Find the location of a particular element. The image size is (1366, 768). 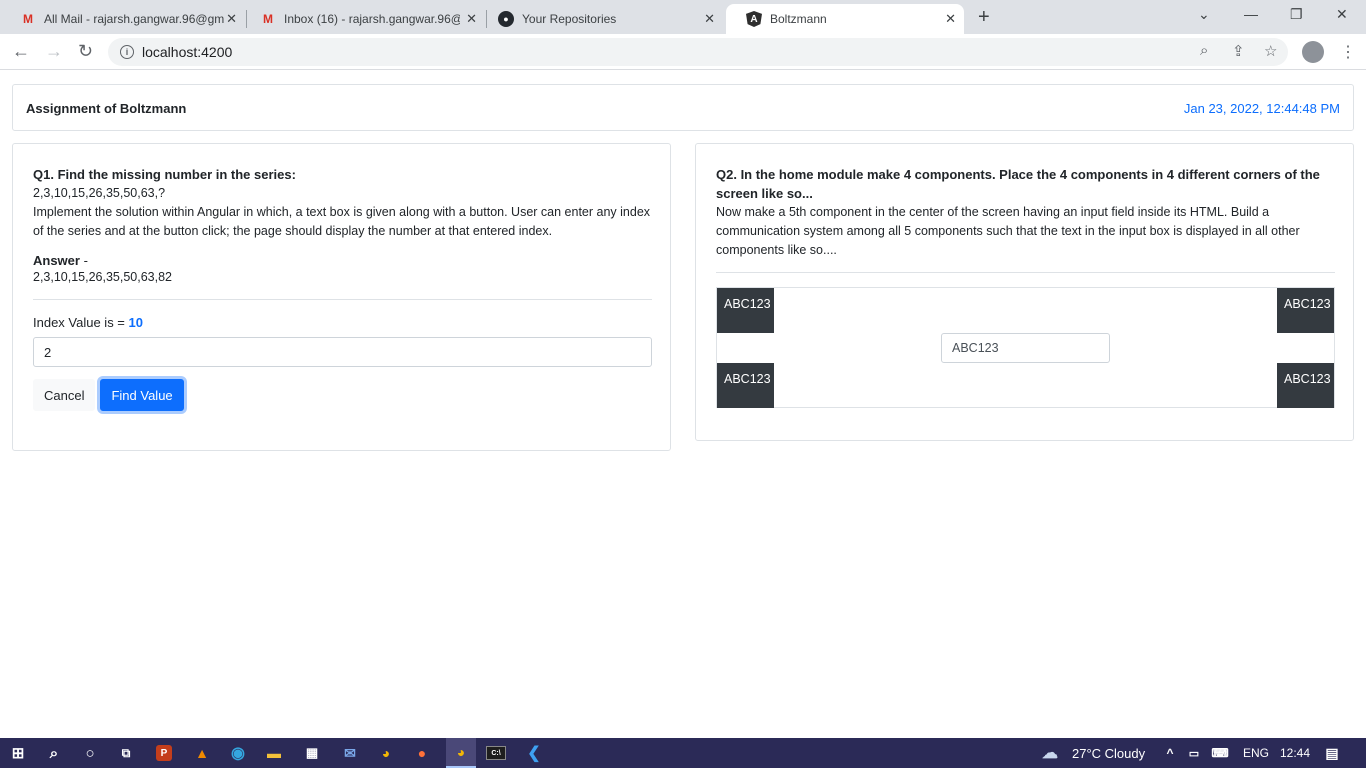

bookmark-star-icon: ☆ is located at coordinates (1270, 51).